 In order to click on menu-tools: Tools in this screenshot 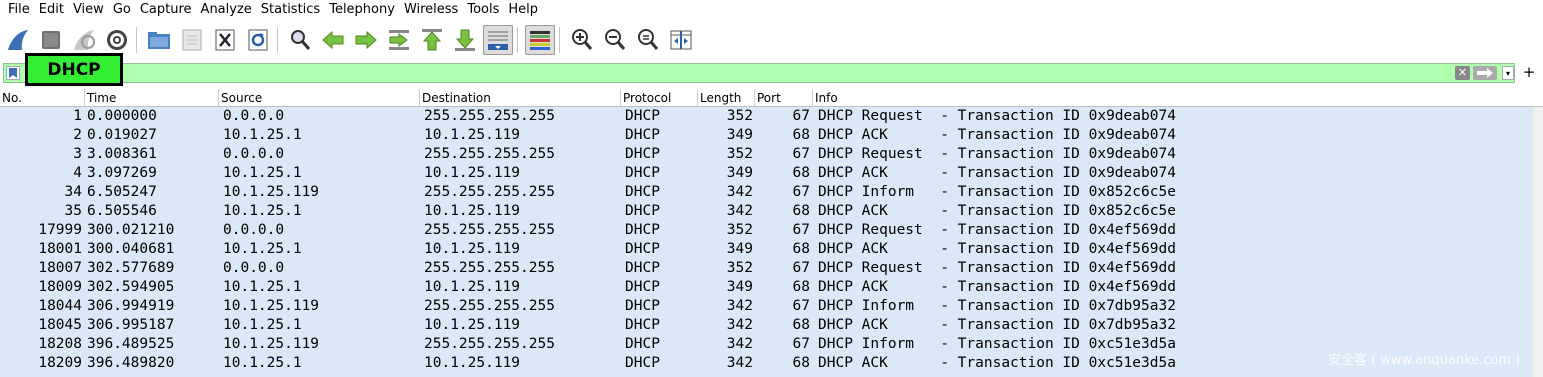, I will do `click(483, 10)`.